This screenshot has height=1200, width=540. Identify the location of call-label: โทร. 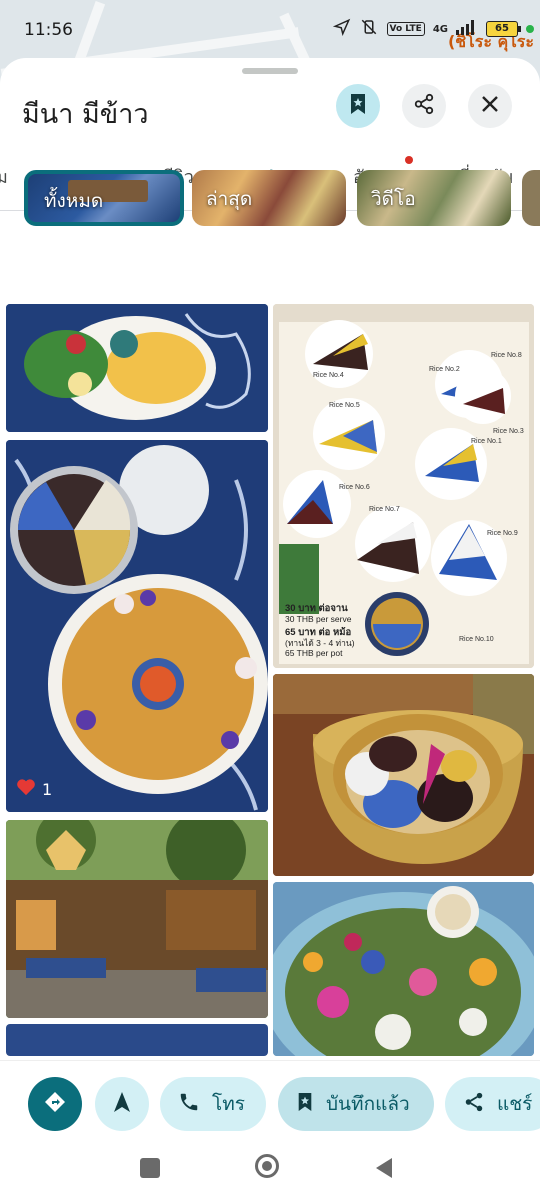
(228, 1104).